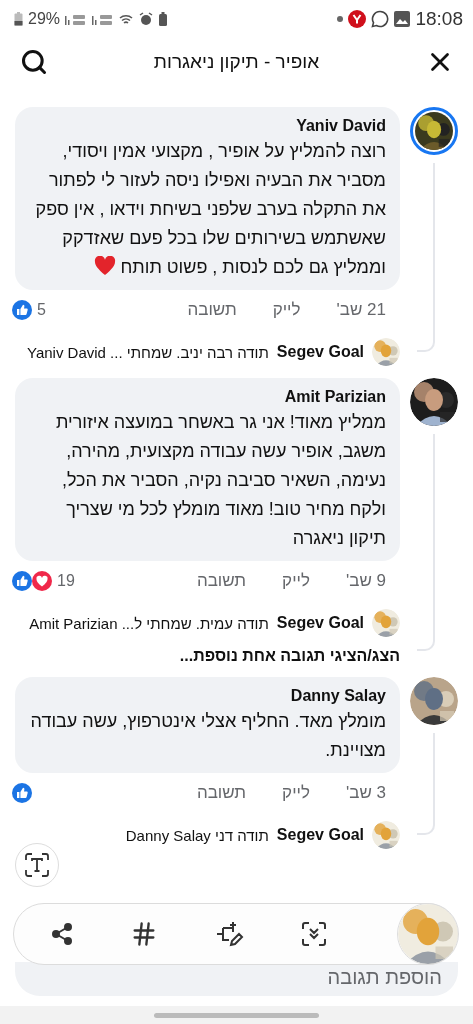 Image resolution: width=473 pixels, height=1024 pixels. What do you see at coordinates (146, 19) in the screenshot?
I see `alarm-icon` at bounding box center [146, 19].